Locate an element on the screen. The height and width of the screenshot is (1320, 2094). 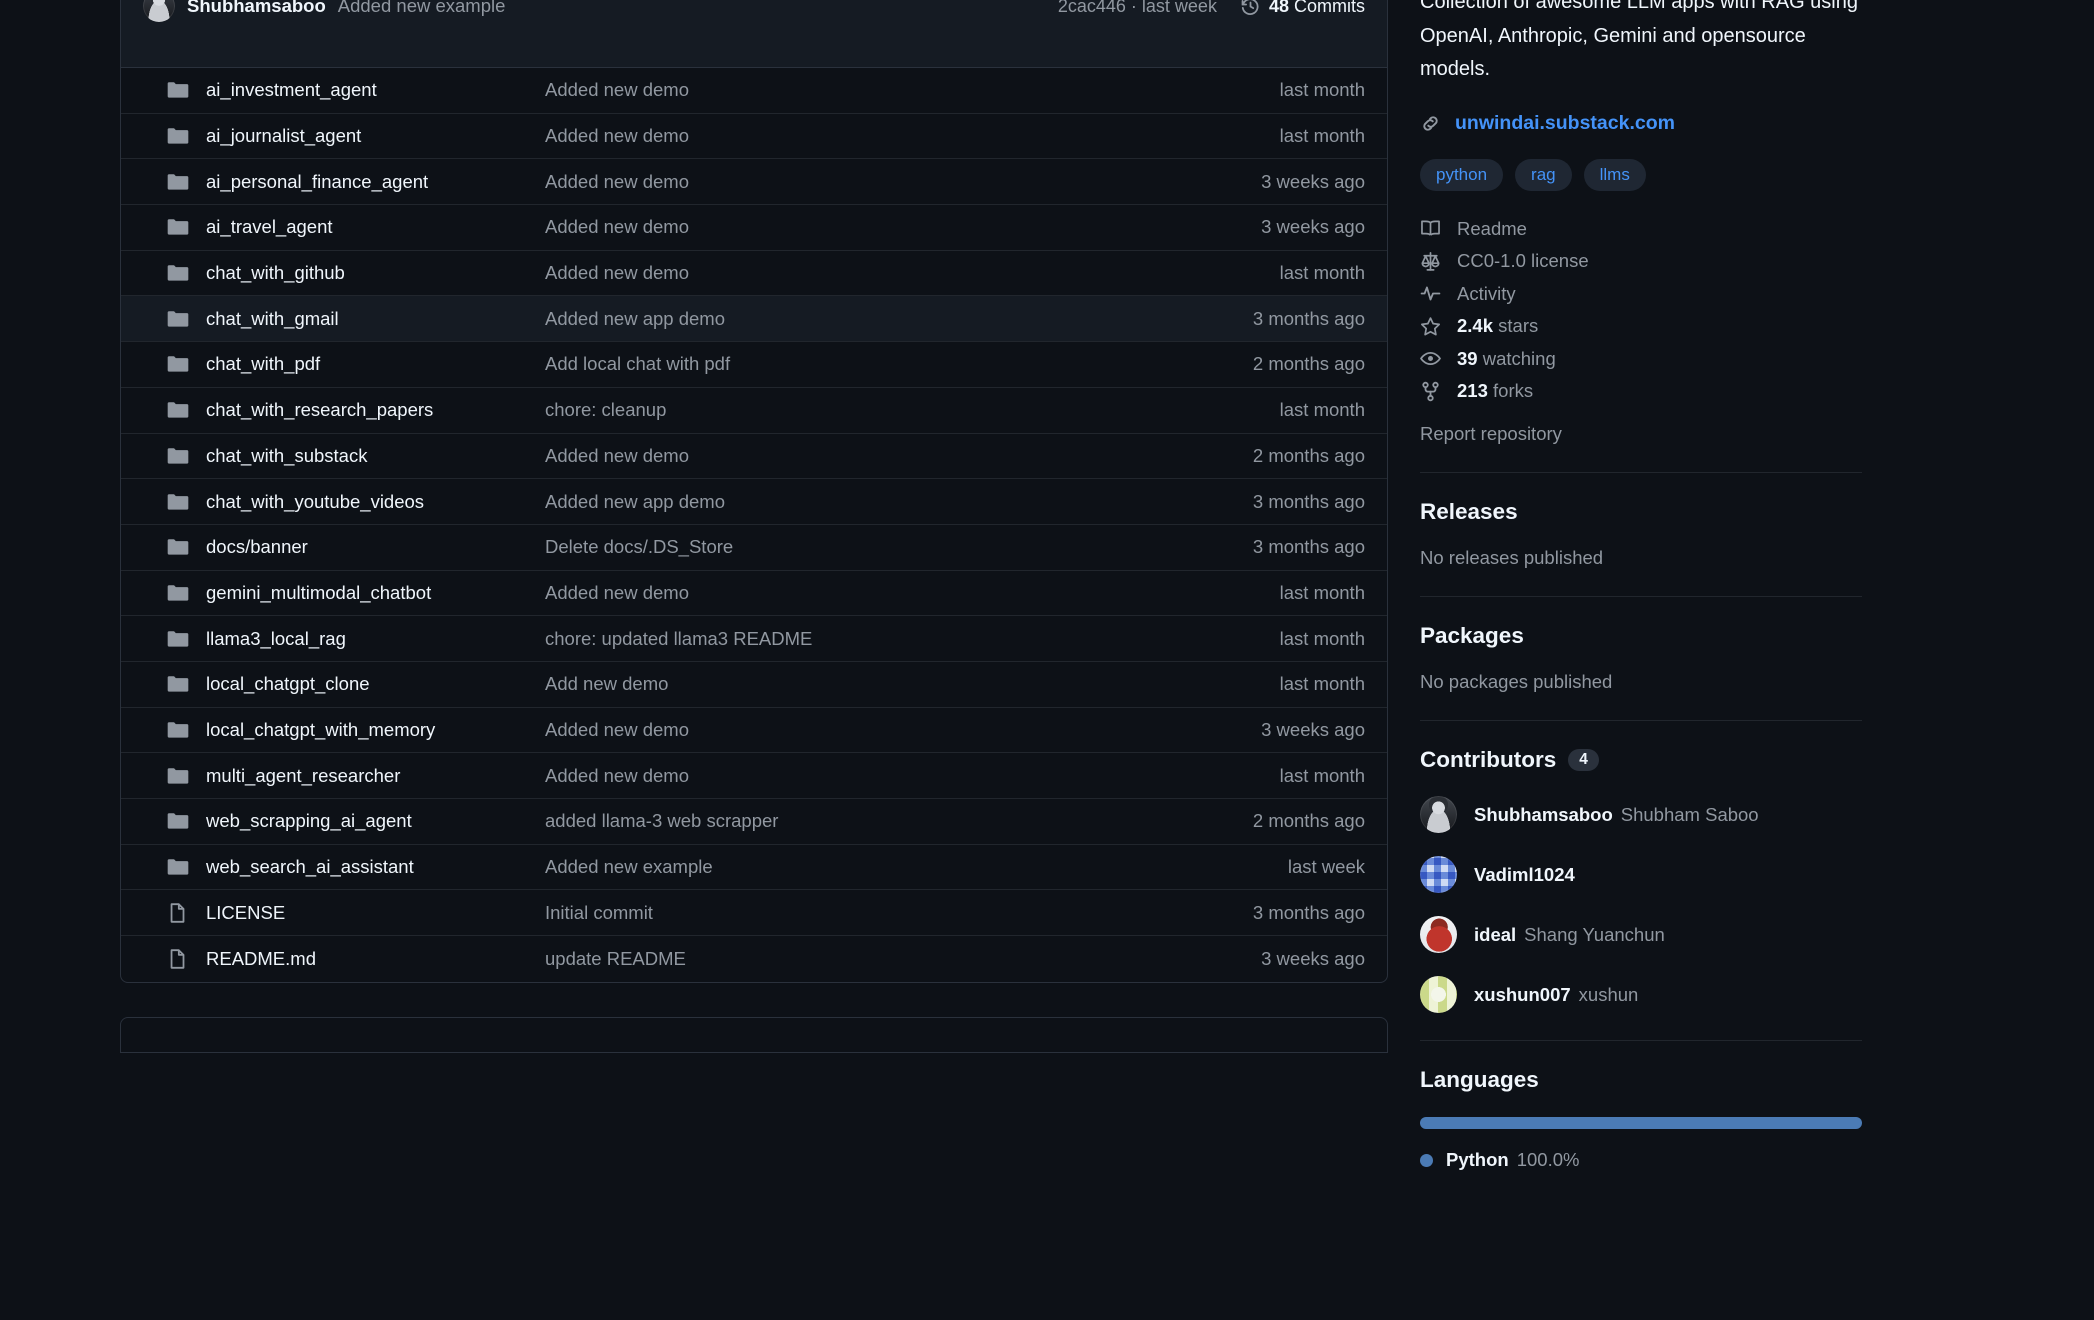
topic-tag: python is located at coordinates (1462, 174).